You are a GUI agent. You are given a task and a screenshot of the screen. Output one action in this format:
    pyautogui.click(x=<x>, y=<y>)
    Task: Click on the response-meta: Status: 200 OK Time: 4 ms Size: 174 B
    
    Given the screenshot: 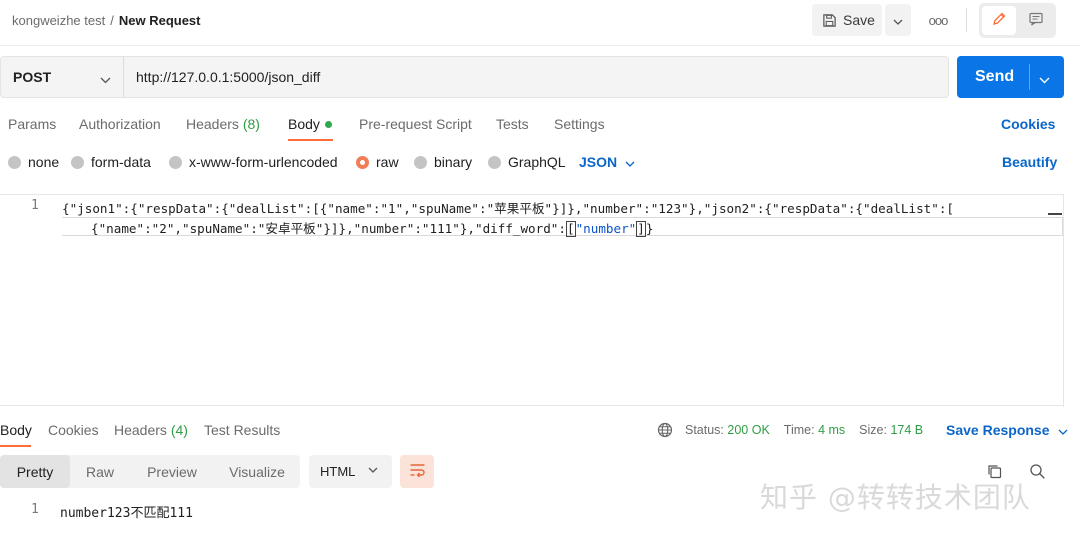 What is the action you would take?
    pyautogui.click(x=790, y=430)
    